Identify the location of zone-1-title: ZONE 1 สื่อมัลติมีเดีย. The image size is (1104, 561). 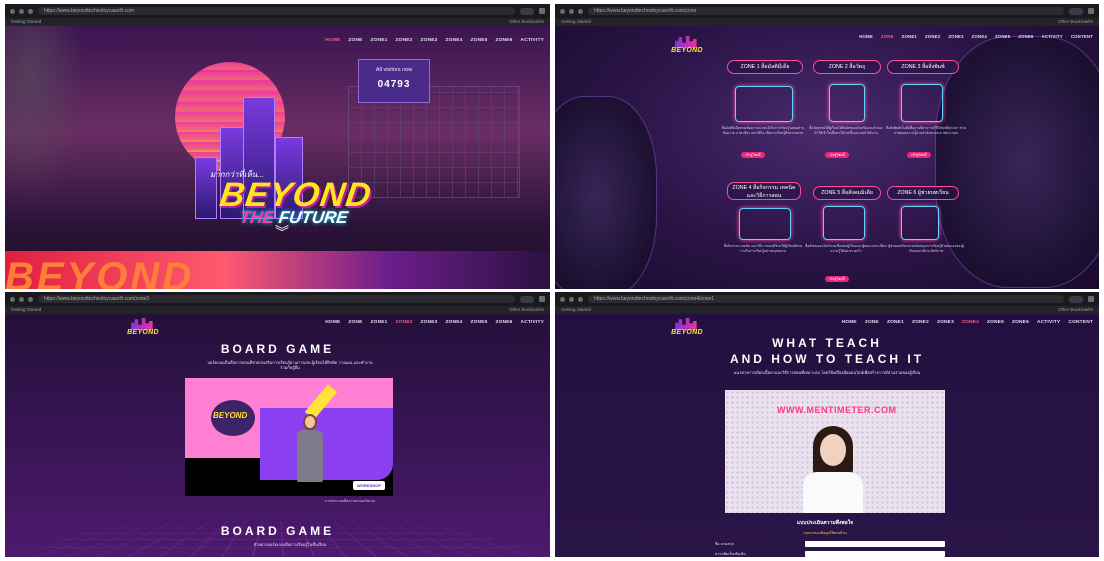
(765, 67).